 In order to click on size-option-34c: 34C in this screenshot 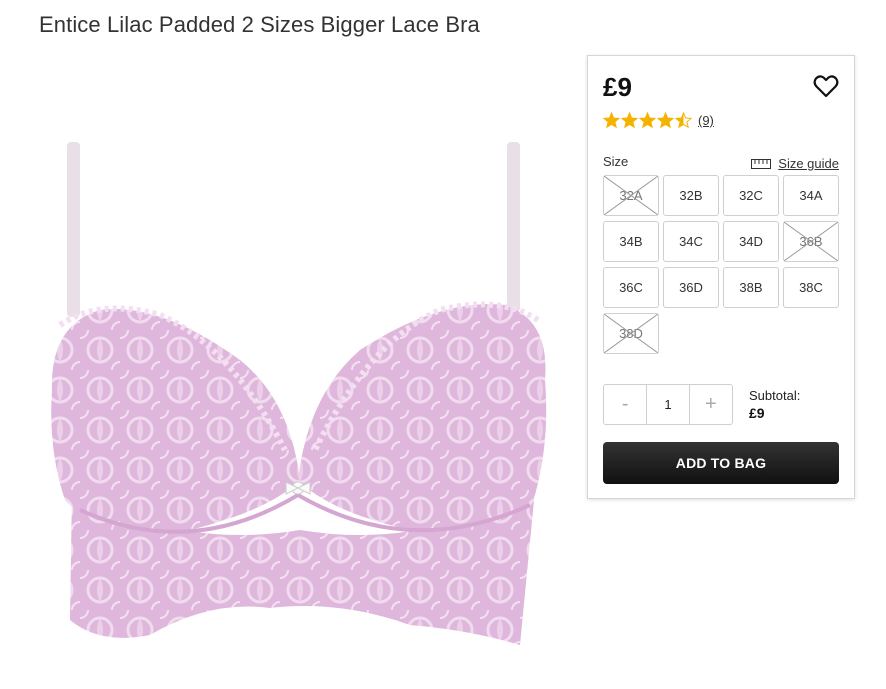, I will do `click(691, 241)`.